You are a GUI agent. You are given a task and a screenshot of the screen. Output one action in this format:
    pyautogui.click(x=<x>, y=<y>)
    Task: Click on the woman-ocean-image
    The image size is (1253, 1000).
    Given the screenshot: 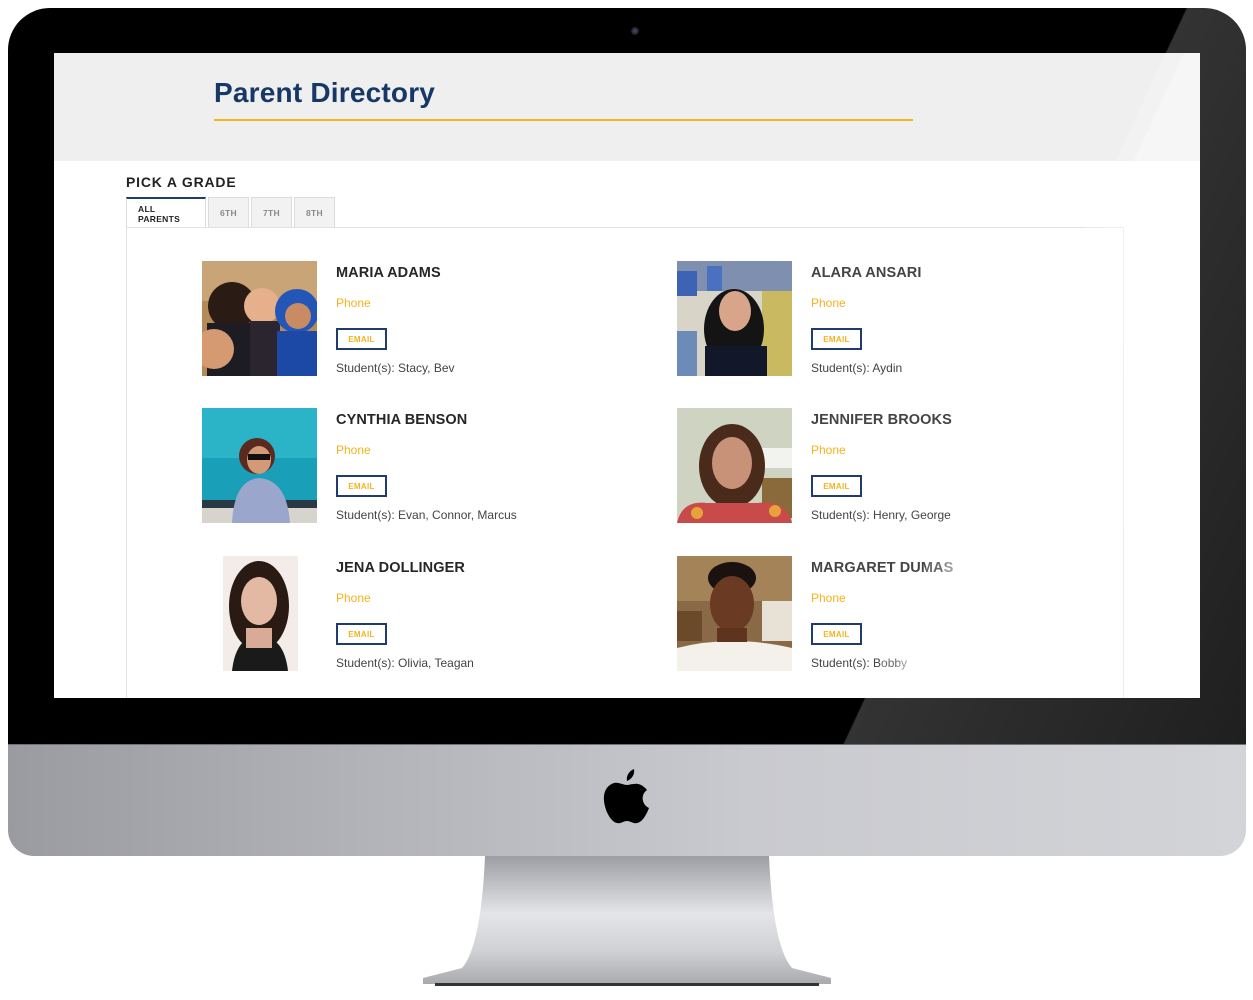 What is the action you would take?
    pyautogui.click(x=259, y=465)
    